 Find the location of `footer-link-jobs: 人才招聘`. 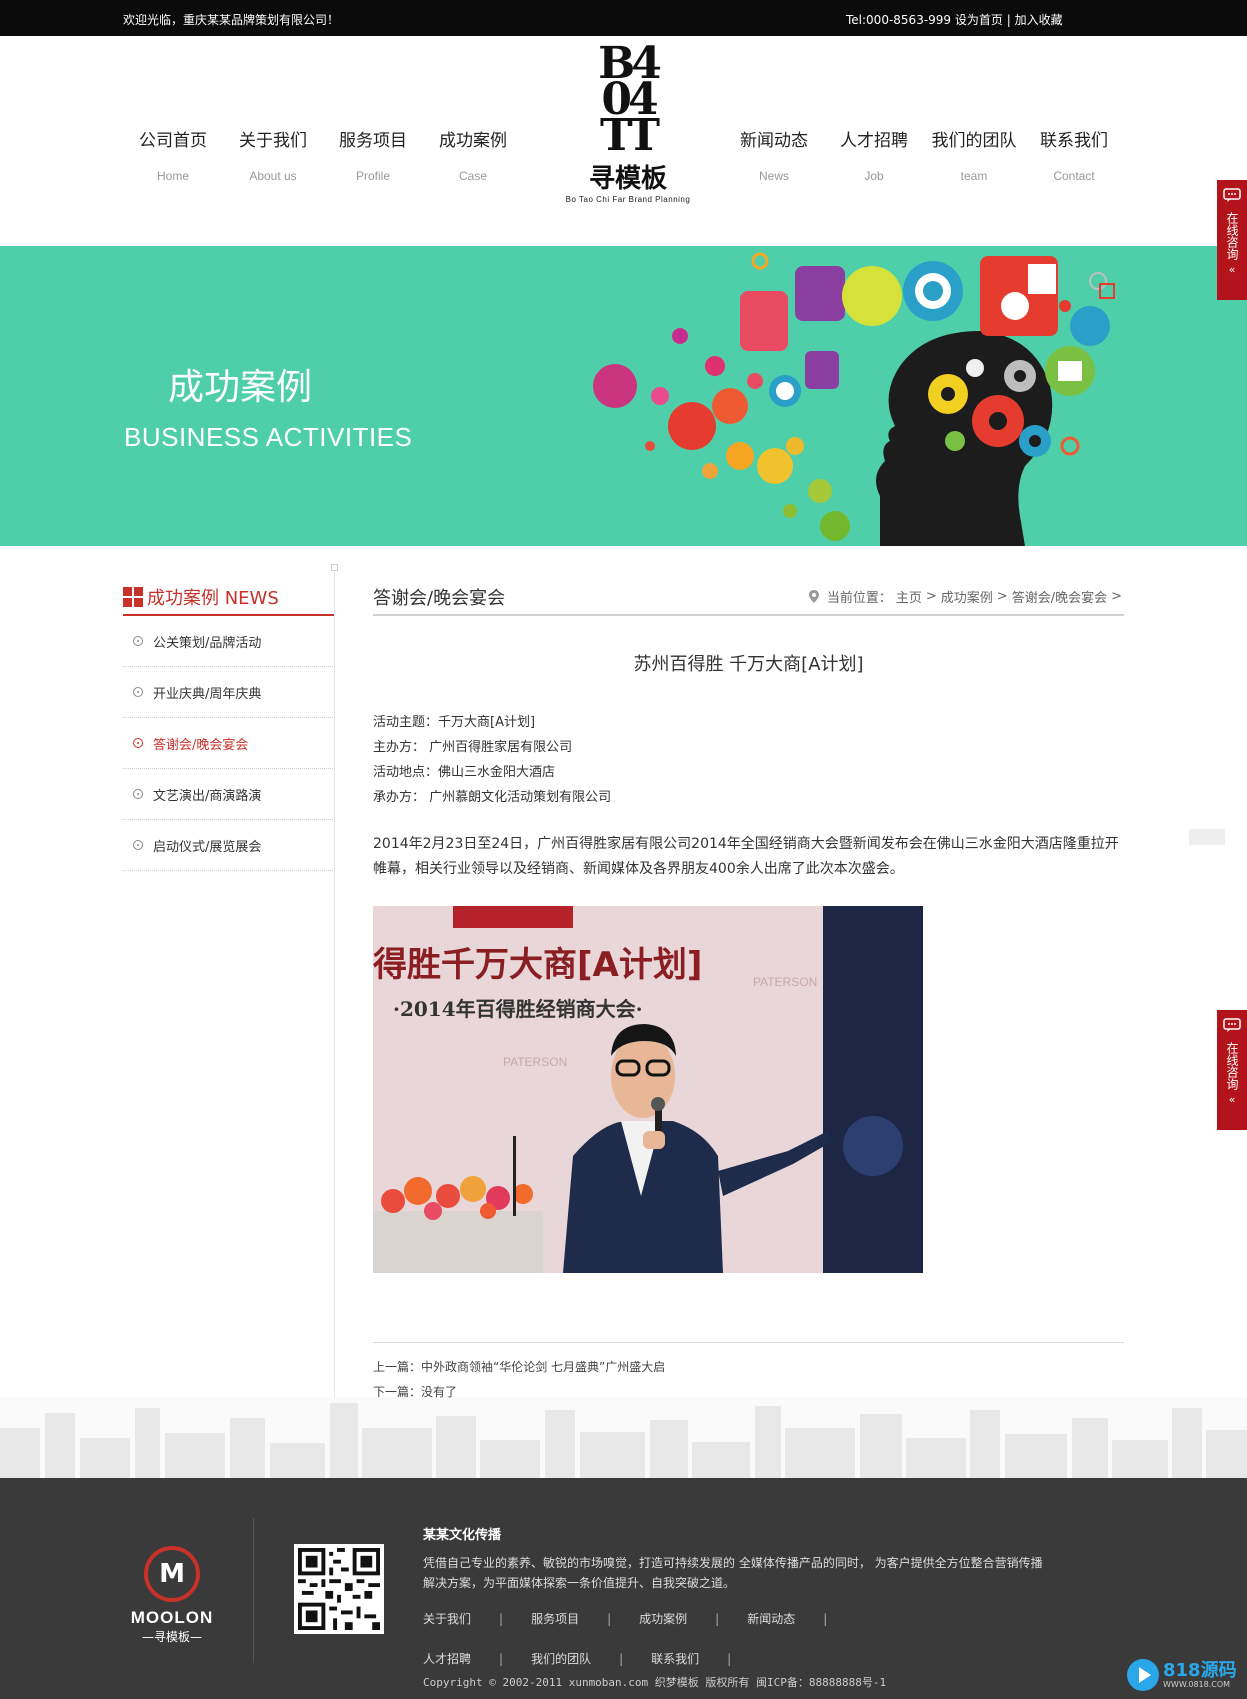

footer-link-jobs: 人才招聘 is located at coordinates (463, 1659).